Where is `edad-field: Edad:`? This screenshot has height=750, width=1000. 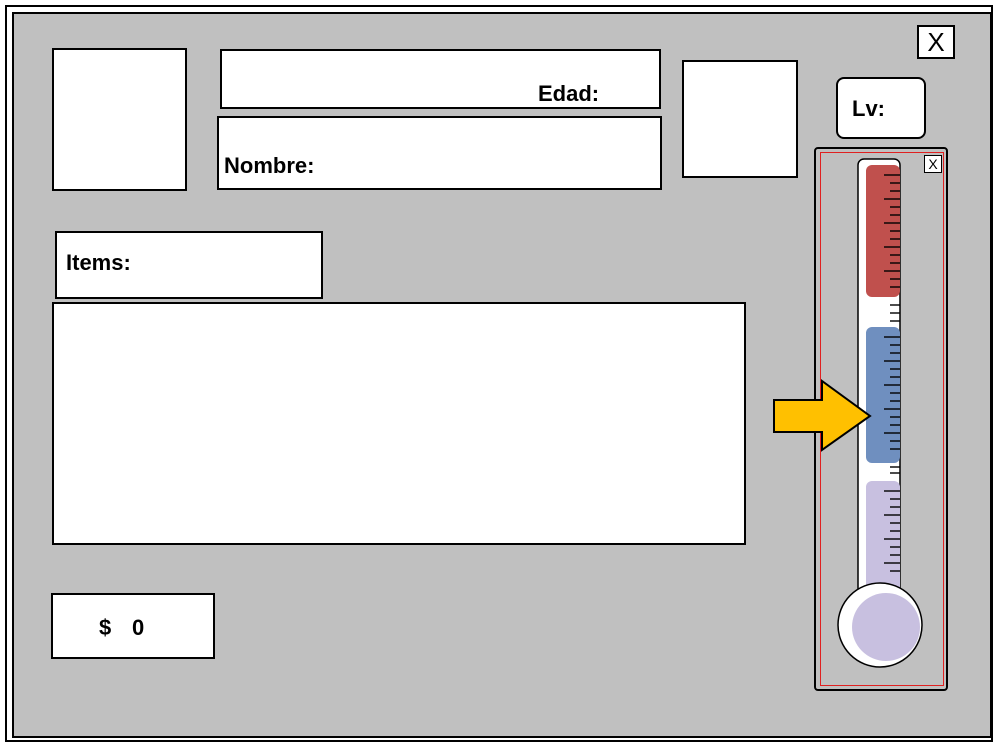
edad-field: Edad: is located at coordinates (440, 79).